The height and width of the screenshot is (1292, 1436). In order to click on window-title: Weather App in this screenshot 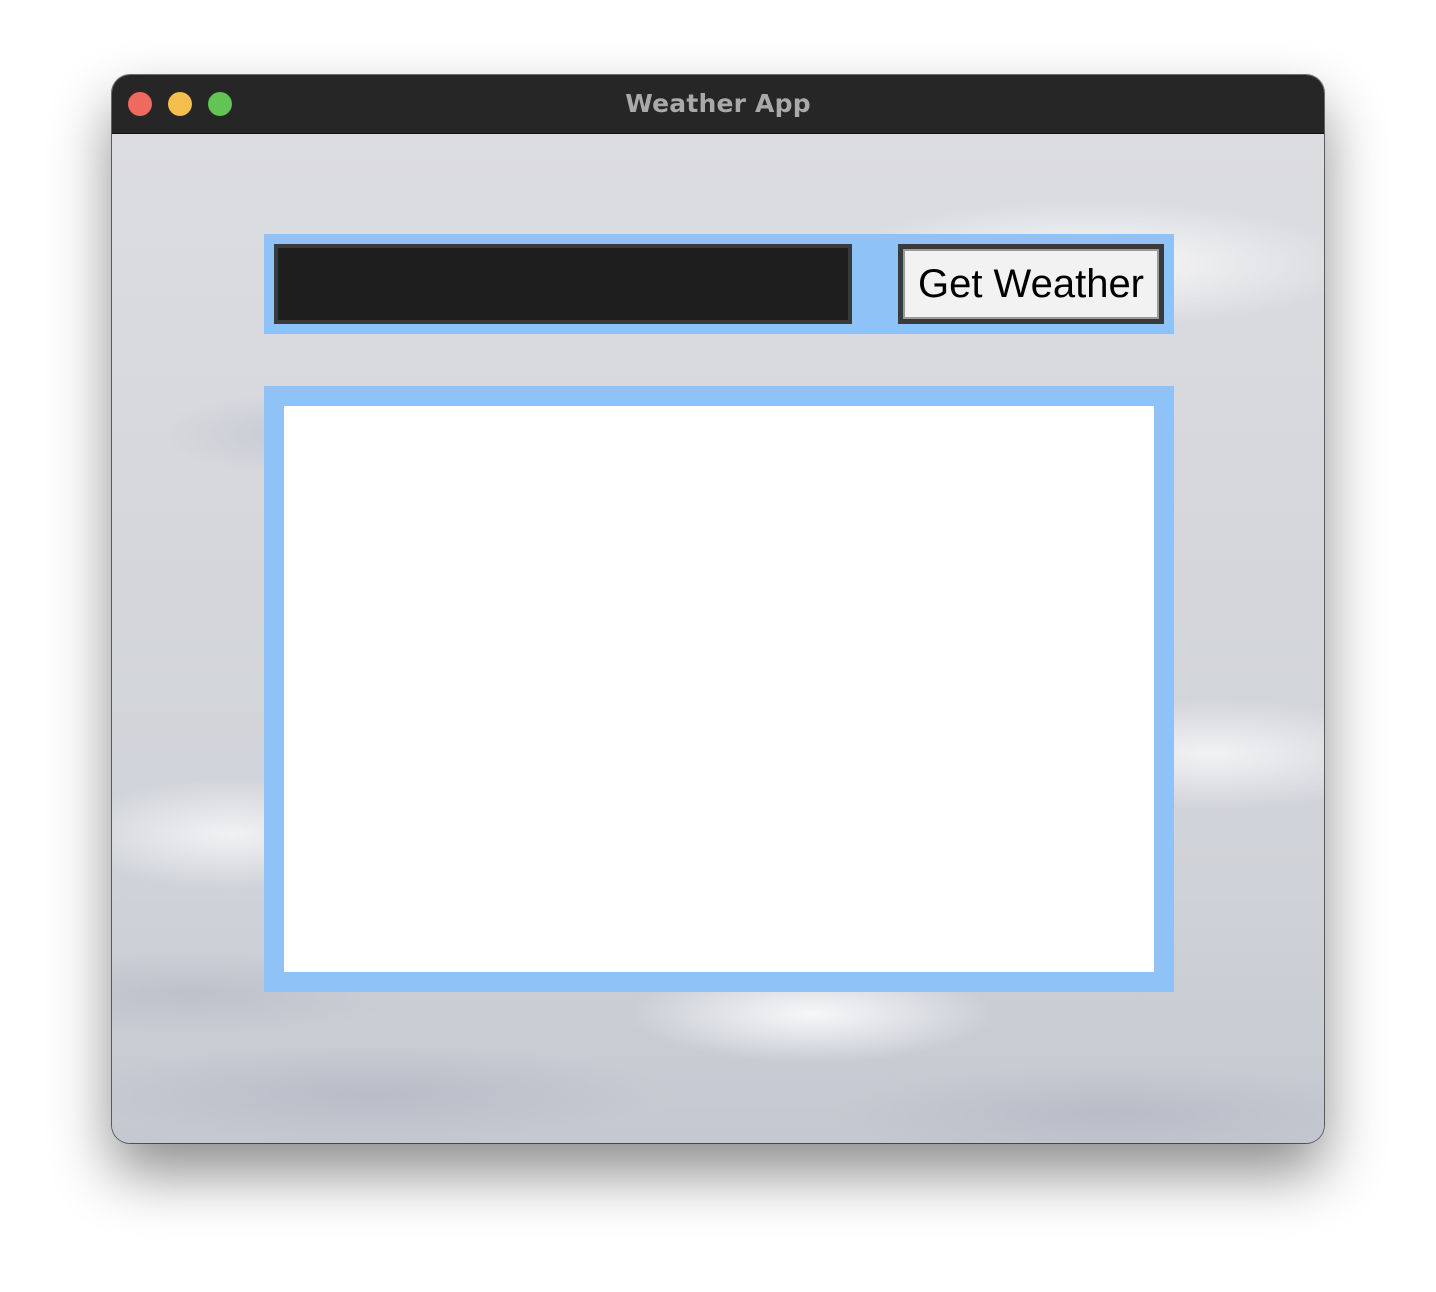, I will do `click(718, 103)`.